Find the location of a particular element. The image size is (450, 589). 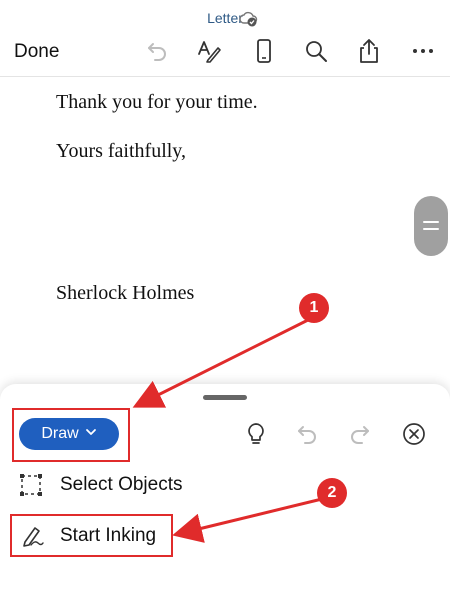

mobile-view-icon is located at coordinates (264, 51).